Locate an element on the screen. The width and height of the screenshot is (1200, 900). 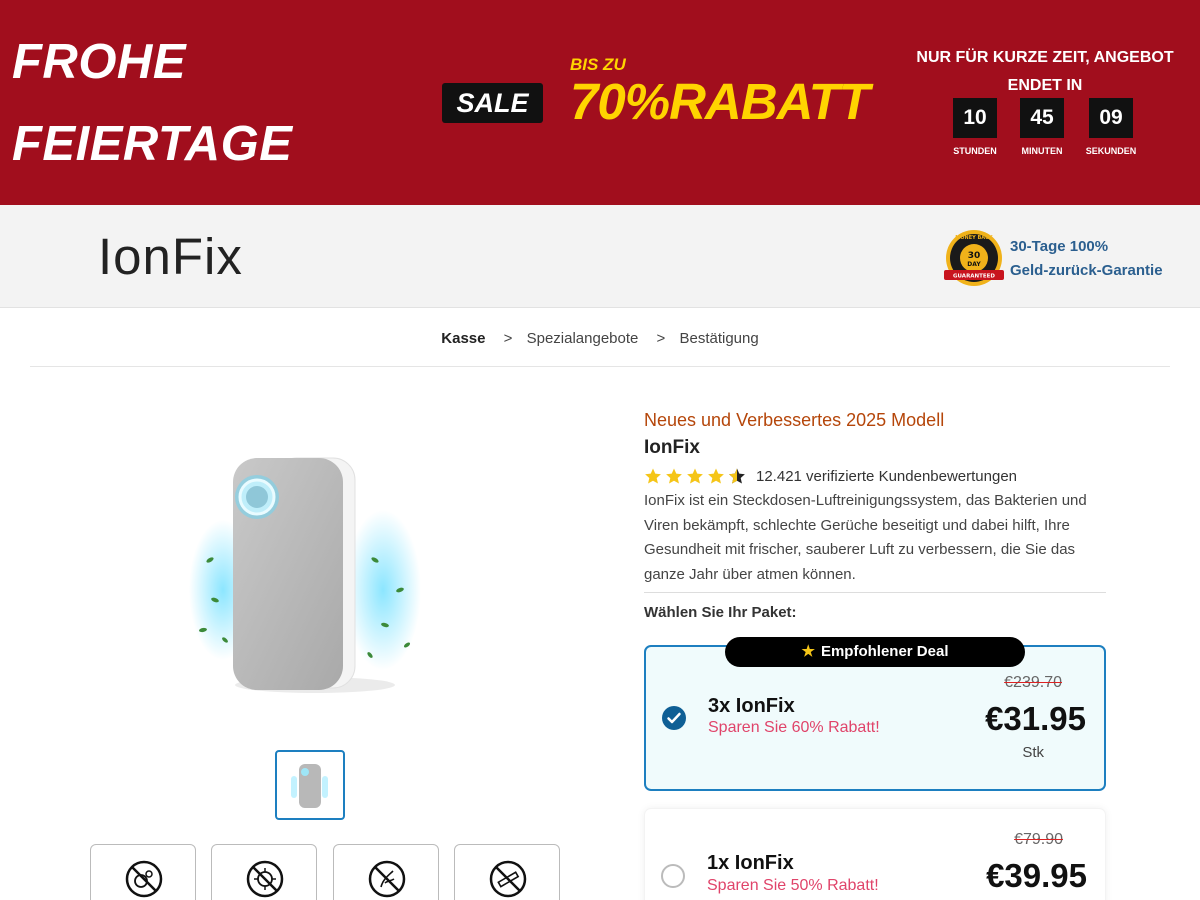
discount-headline: 70%RABATT is located at coordinates (720, 101).